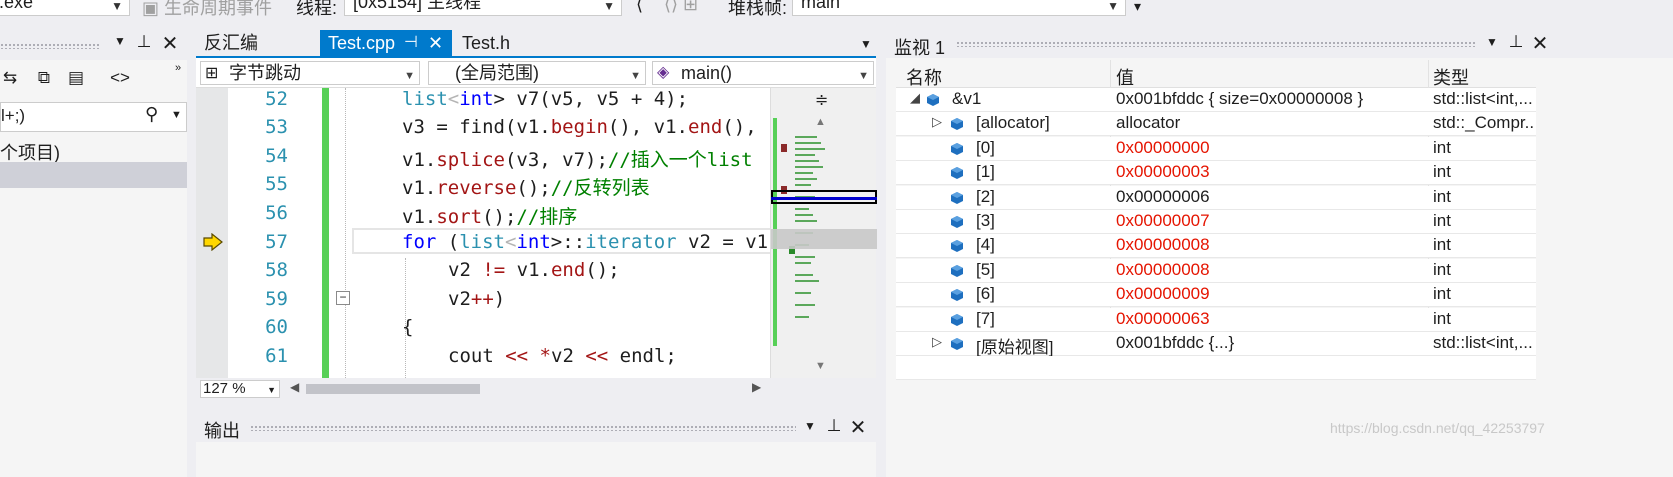  Describe the element at coordinates (820, 366) in the screenshot. I see `scroll-down-icon: ▼` at that location.